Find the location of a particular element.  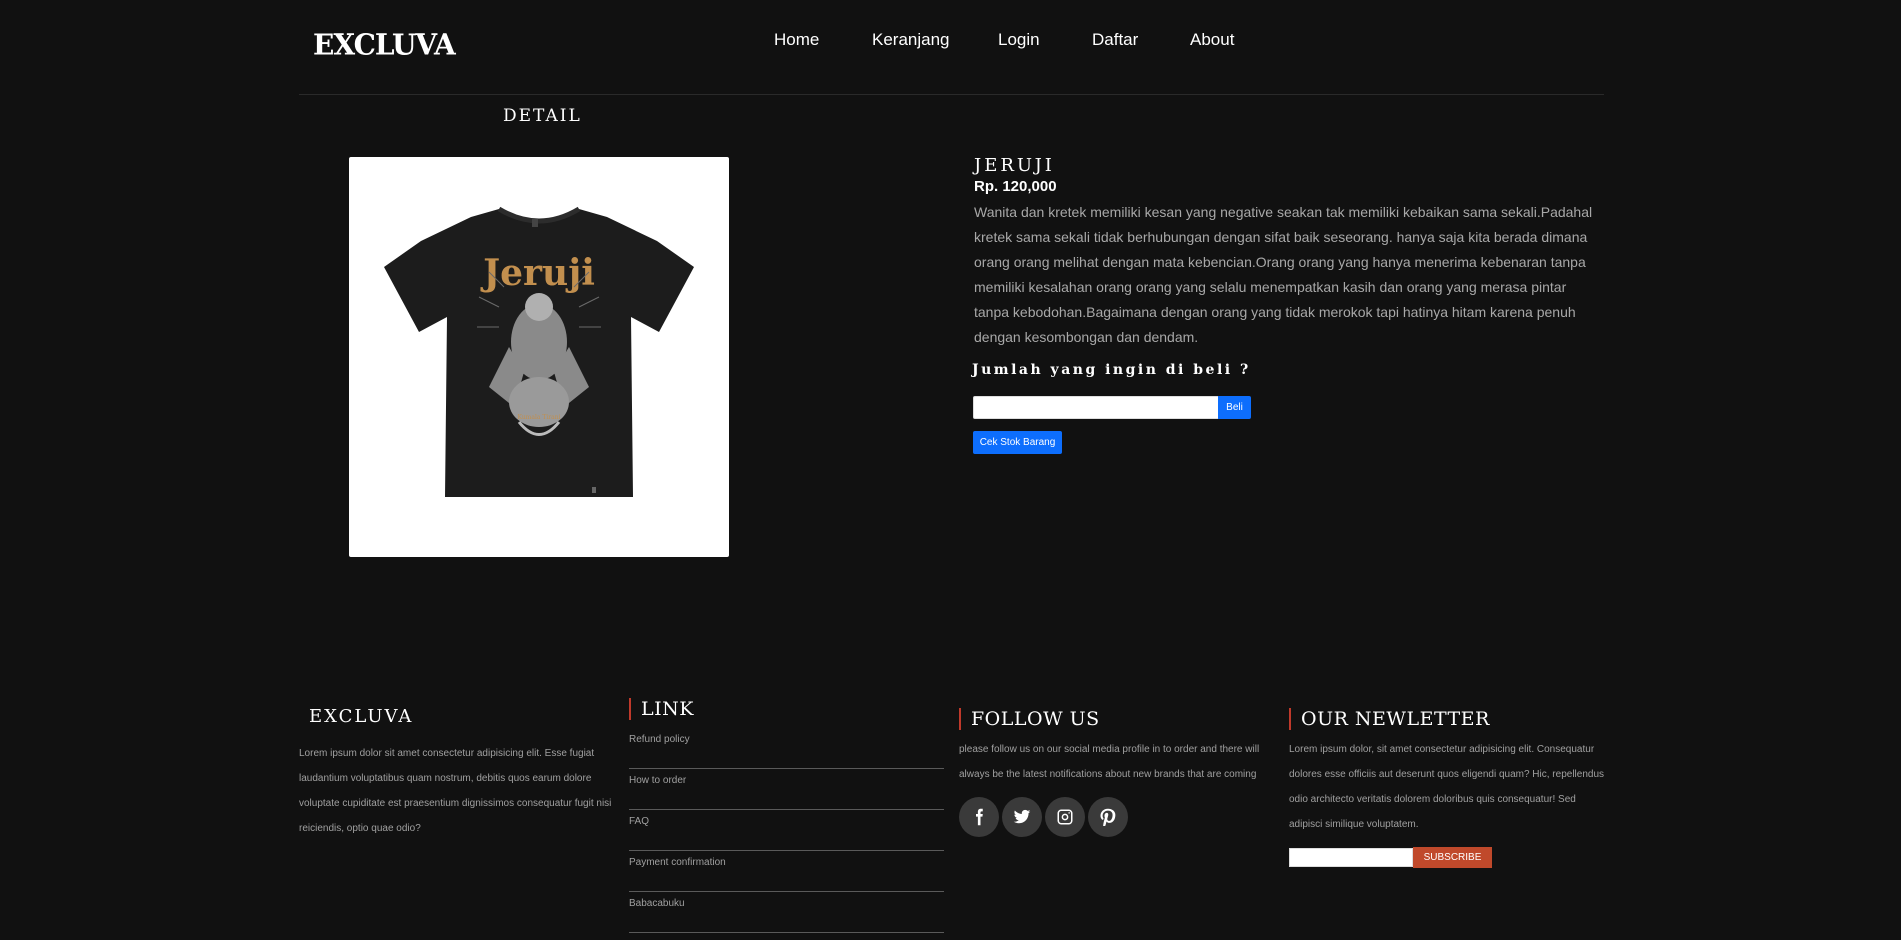

print-title: Jeruji is located at coordinates (537, 273).